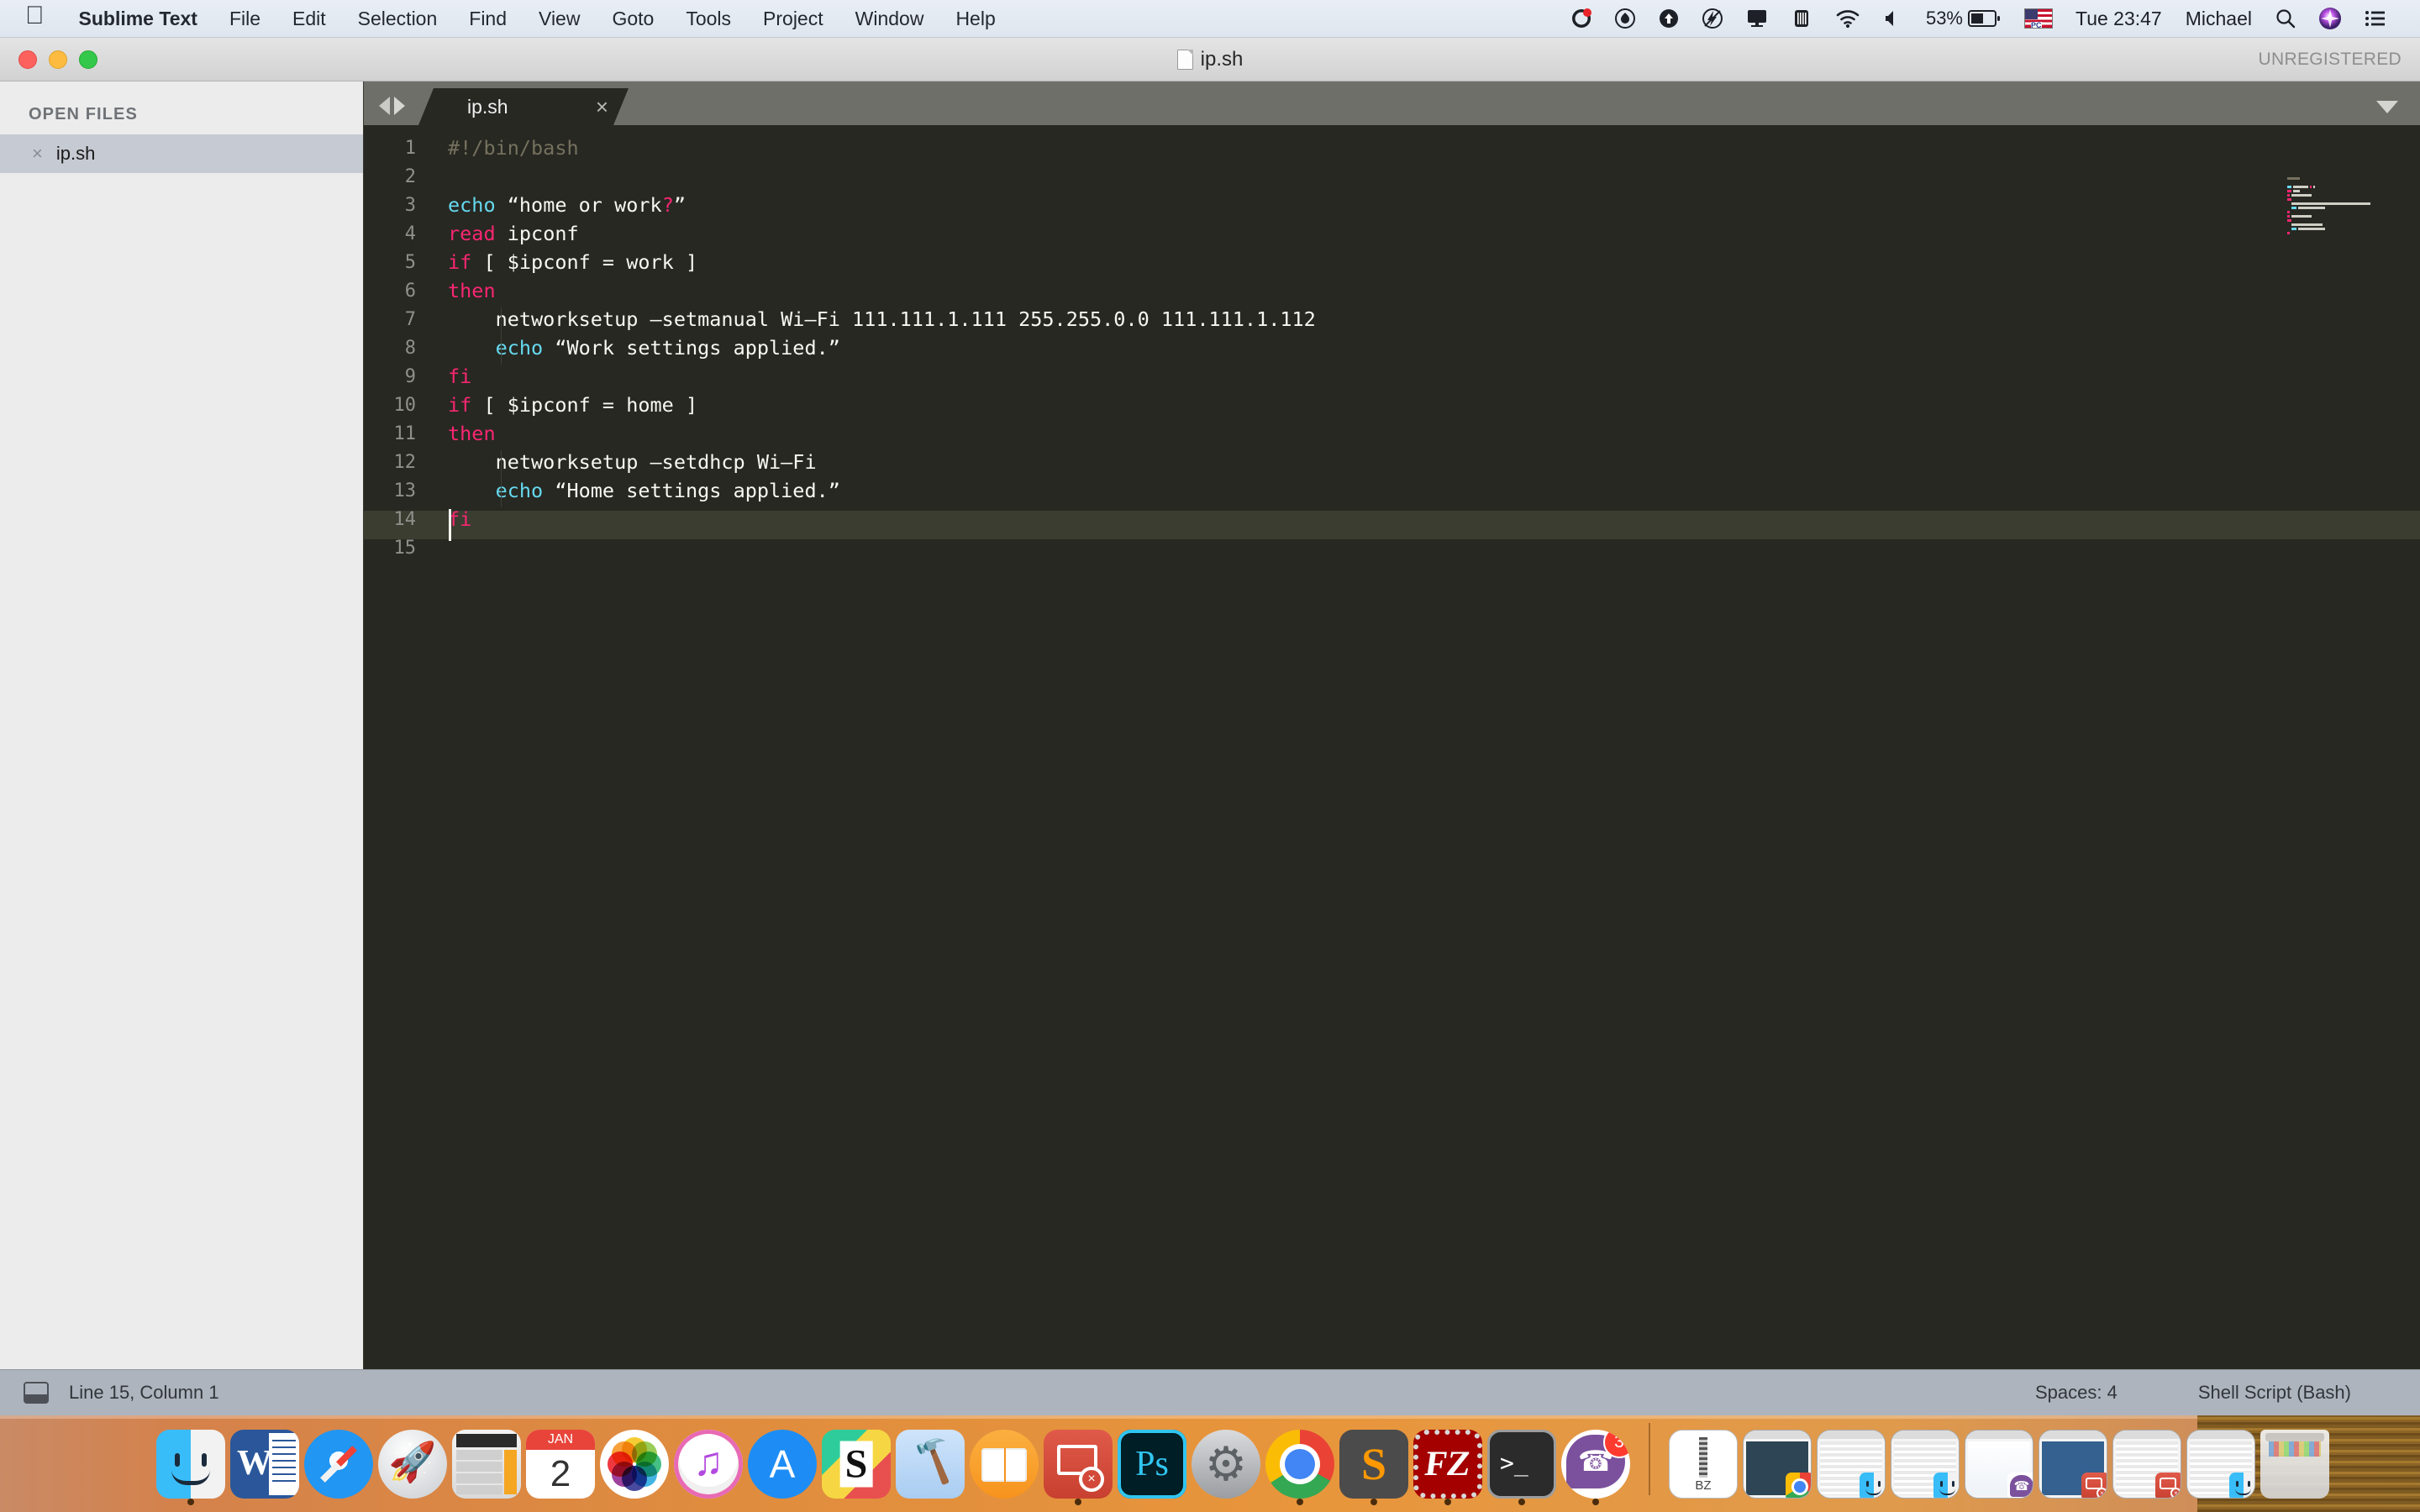  What do you see at coordinates (1595, 1468) in the screenshot?
I see `dock-item-viber: ☎ 3` at bounding box center [1595, 1468].